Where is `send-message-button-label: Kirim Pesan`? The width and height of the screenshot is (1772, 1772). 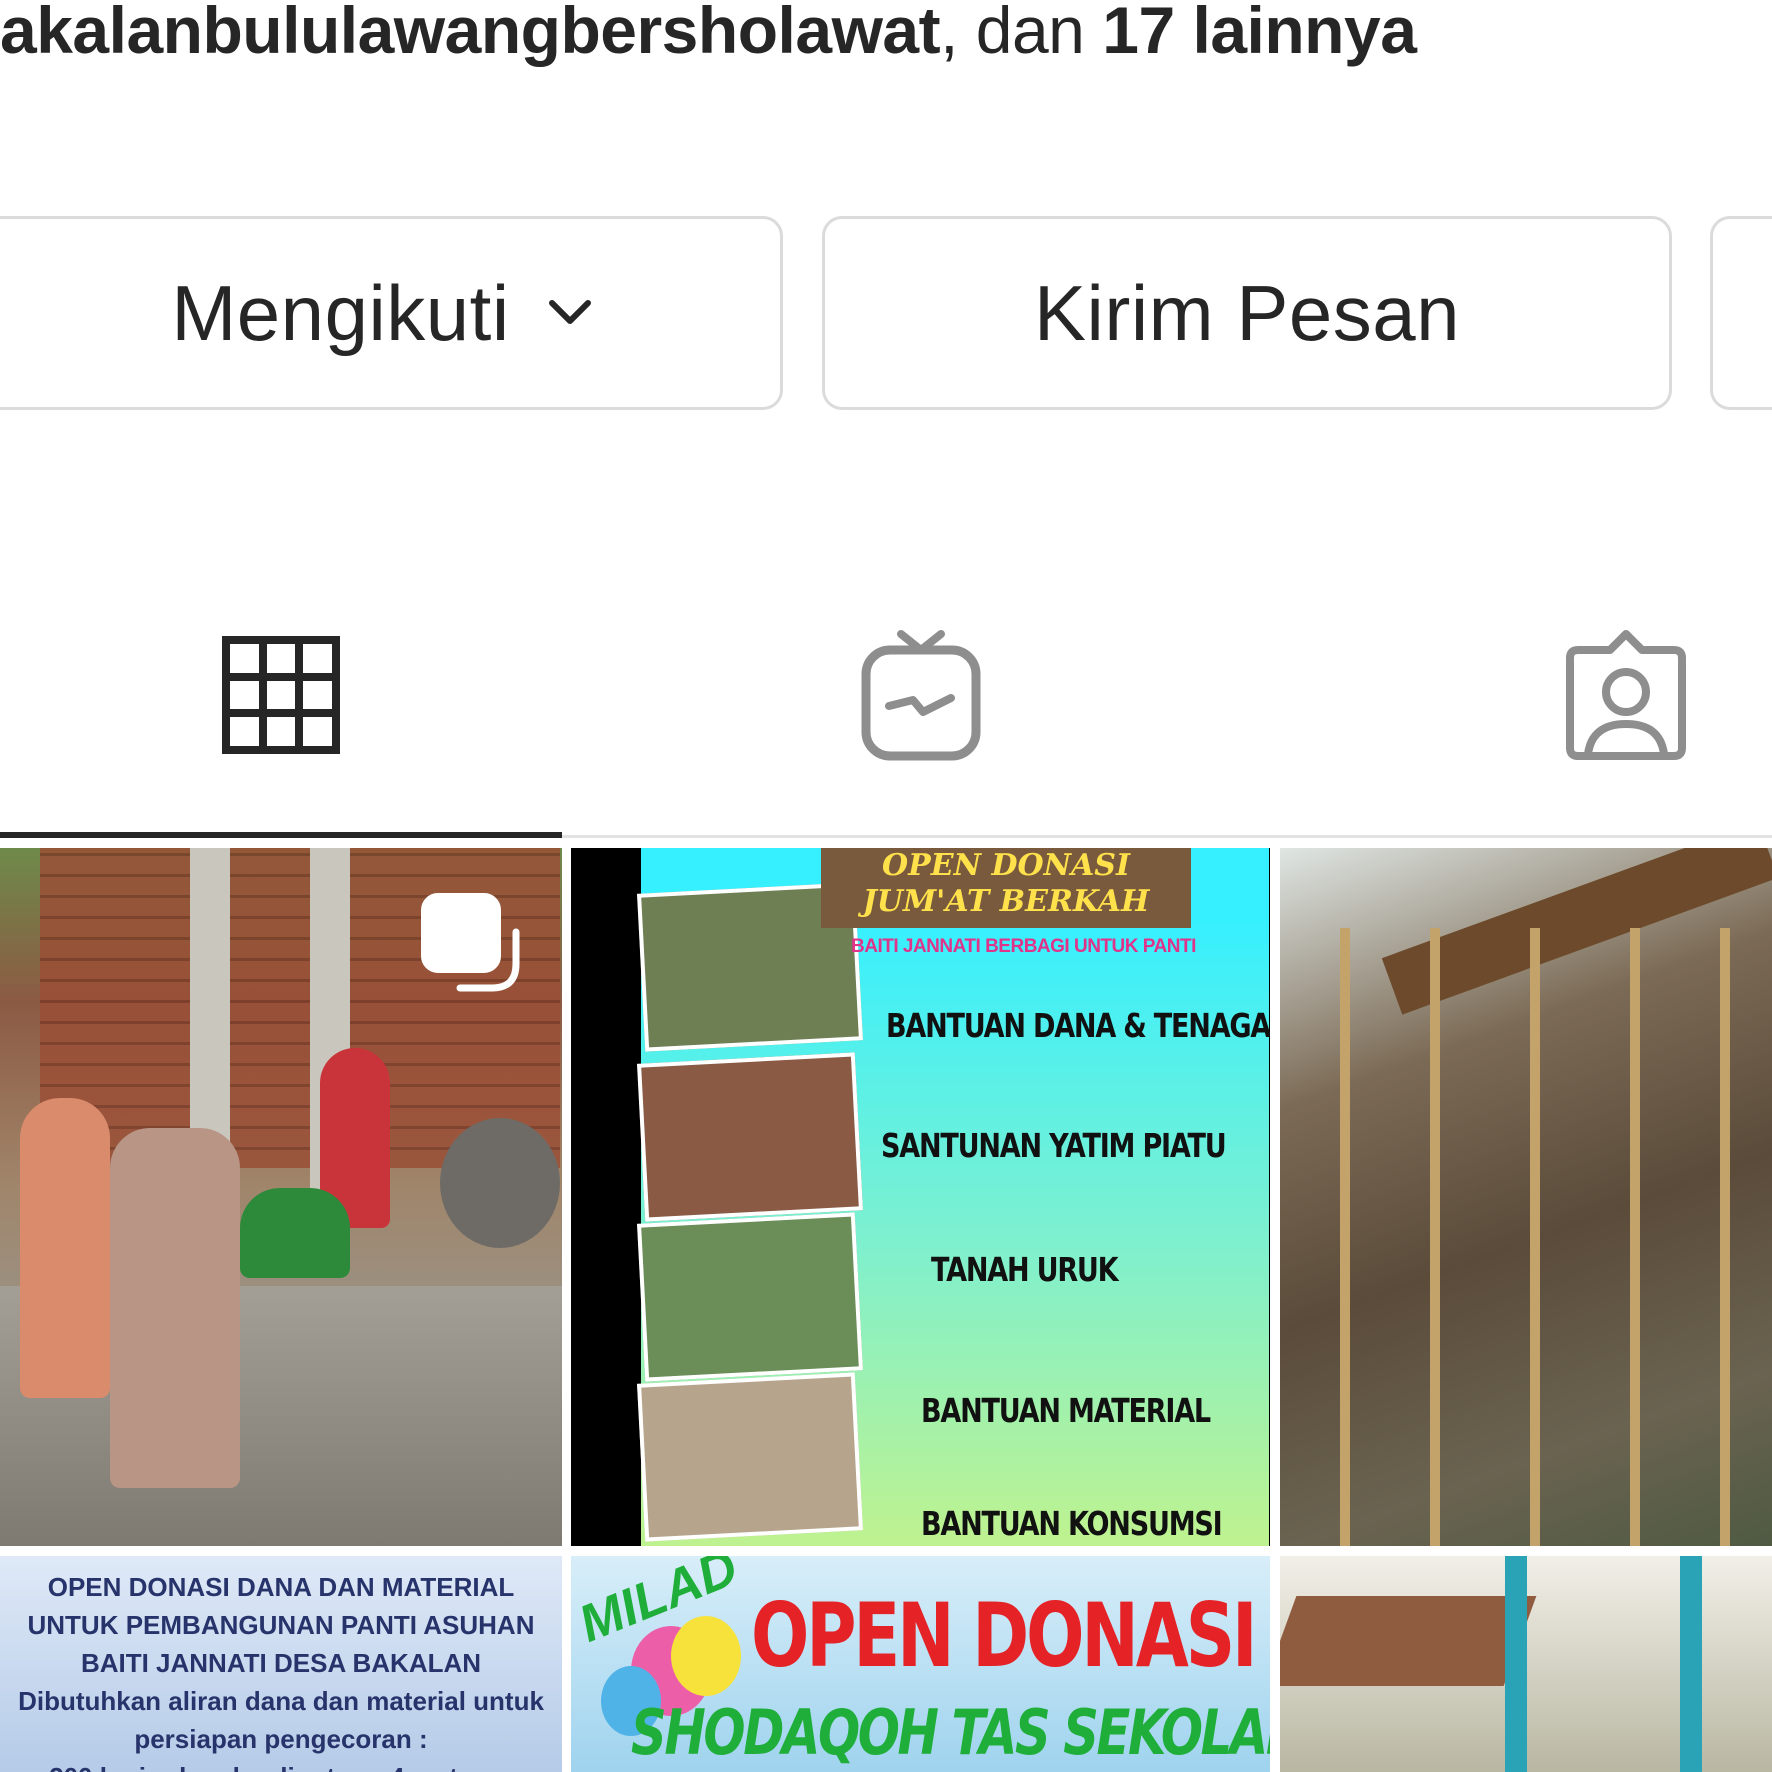 send-message-button-label: Kirim Pesan is located at coordinates (1247, 312).